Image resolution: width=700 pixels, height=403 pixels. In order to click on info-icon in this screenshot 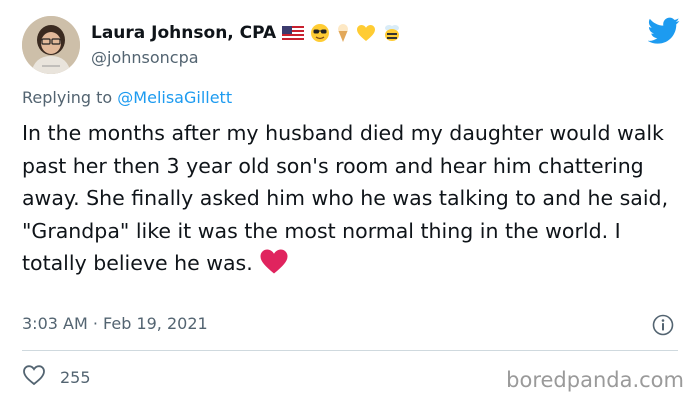, I will do `click(663, 325)`.